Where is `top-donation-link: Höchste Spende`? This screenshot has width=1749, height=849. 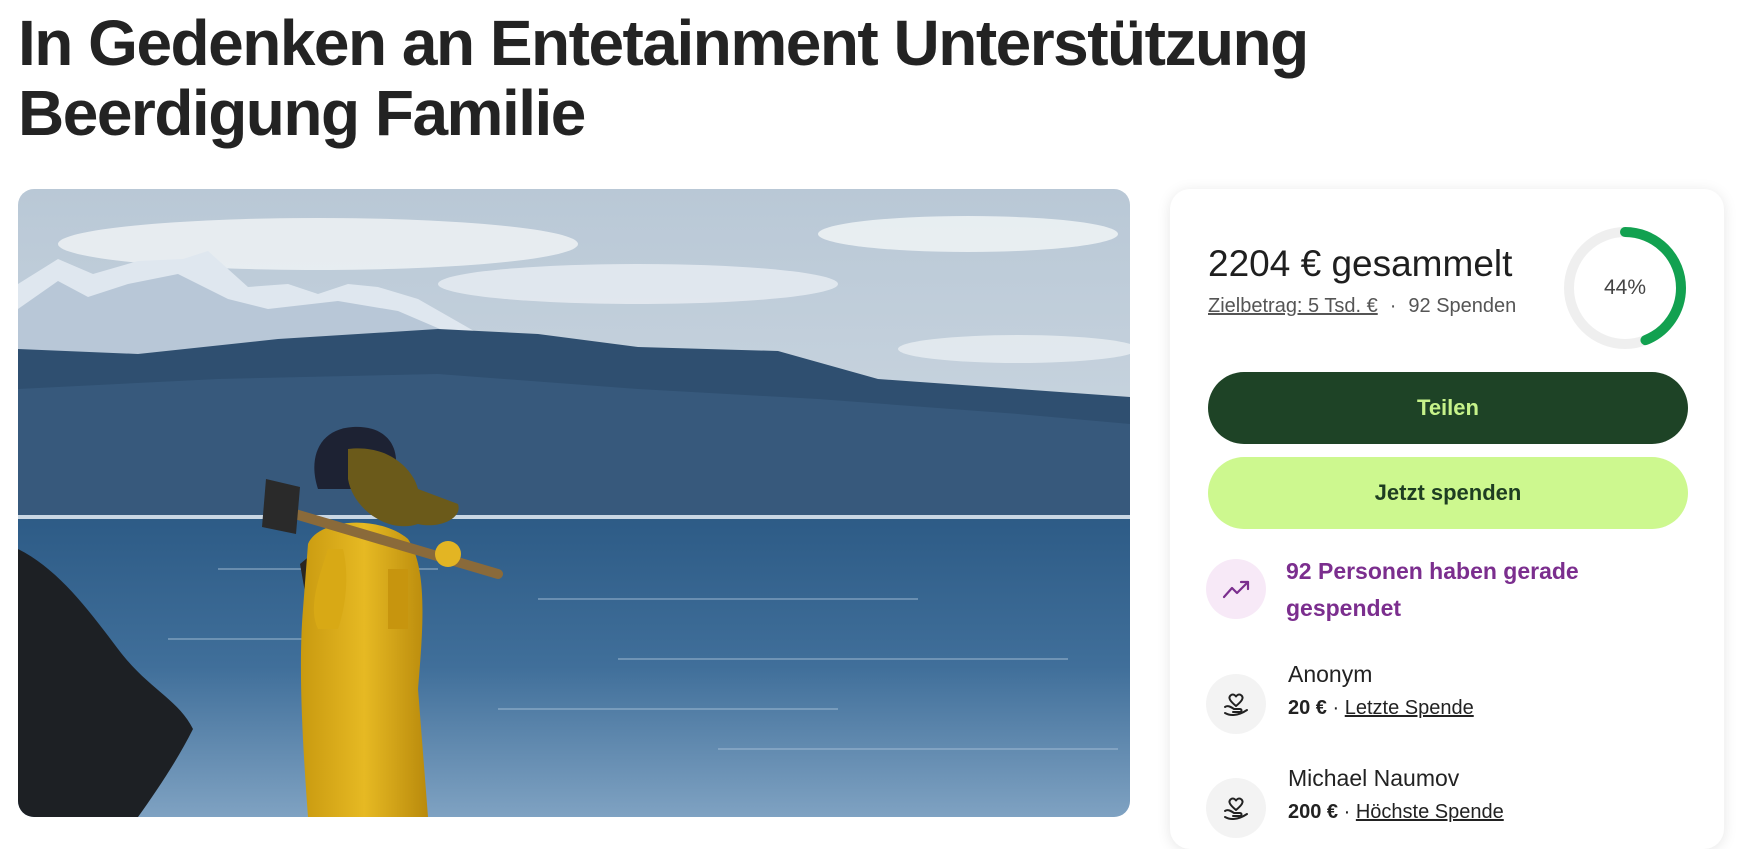 top-donation-link: Höchste Spende is located at coordinates (1430, 812).